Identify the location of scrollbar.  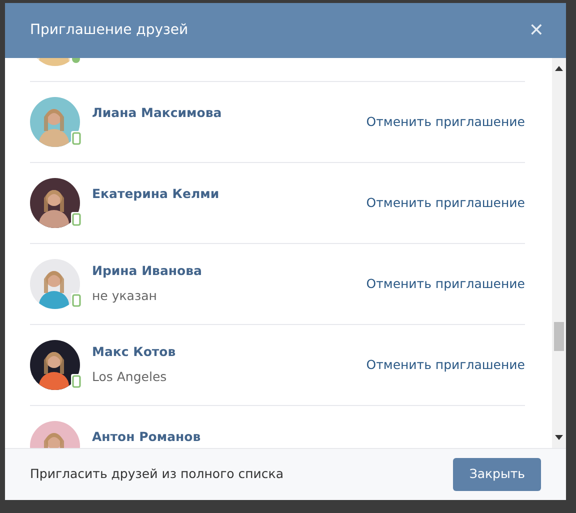
(559, 253).